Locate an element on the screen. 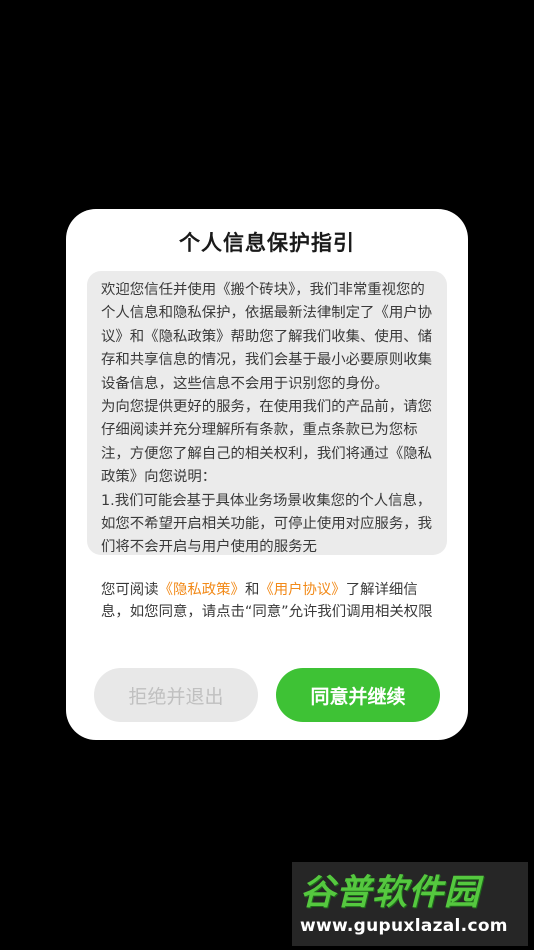  notice-and: 和 is located at coordinates (252, 590).